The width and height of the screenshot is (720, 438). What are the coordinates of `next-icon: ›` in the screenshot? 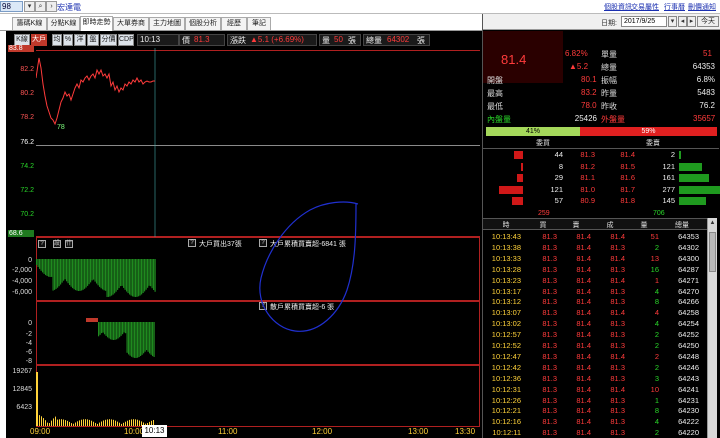 It's located at (51, 6).